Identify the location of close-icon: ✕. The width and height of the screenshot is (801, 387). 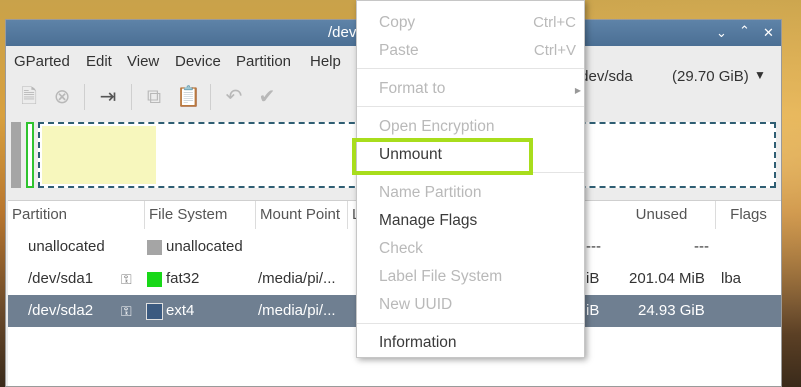
(768, 33).